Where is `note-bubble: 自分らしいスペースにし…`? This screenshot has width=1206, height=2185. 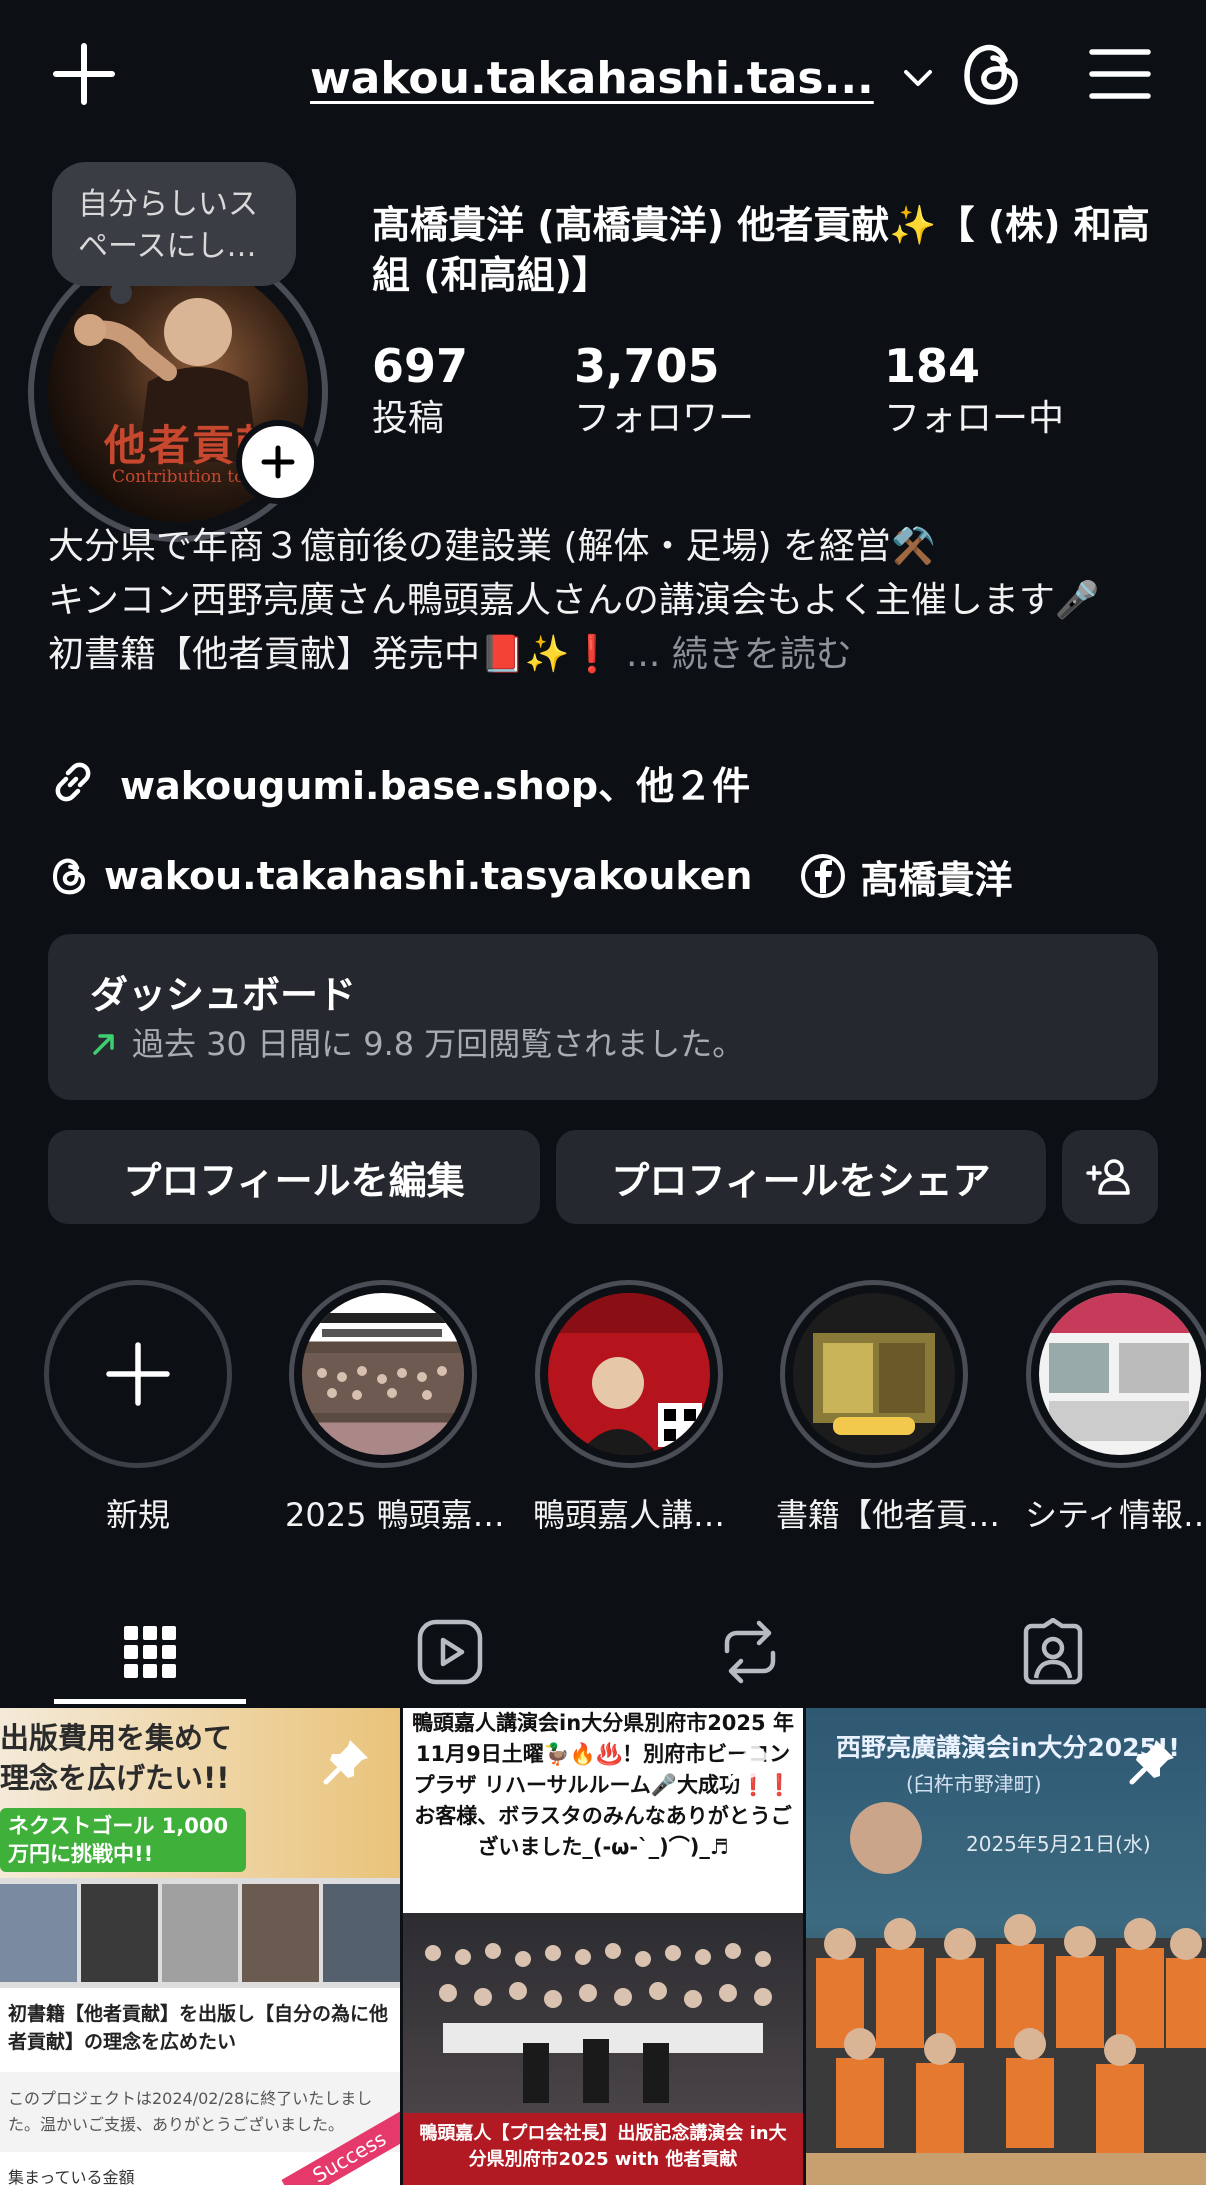
note-bubble: 自分らしいスペースにし… is located at coordinates (174, 224).